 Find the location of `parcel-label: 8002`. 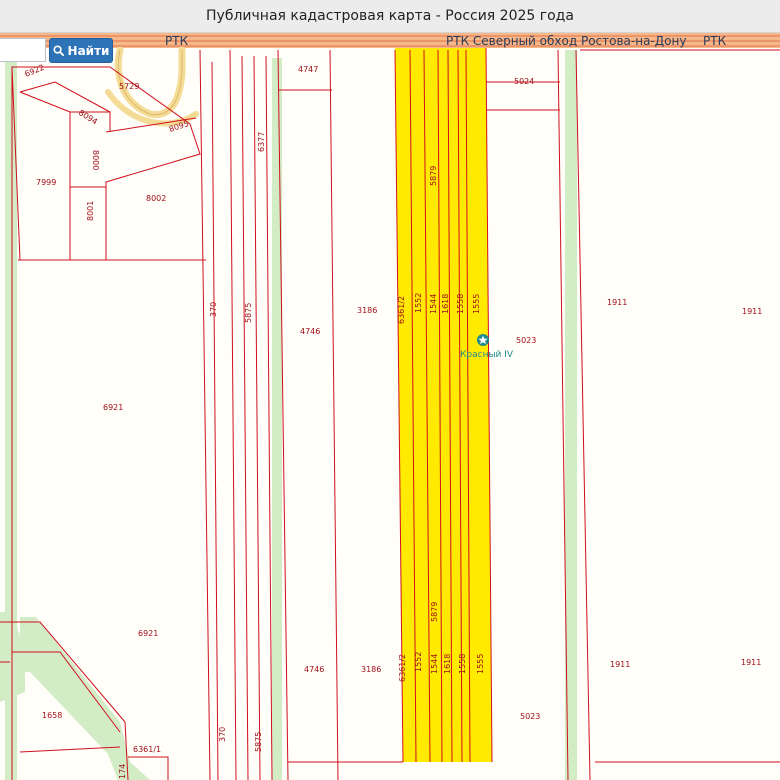

parcel-label: 8002 is located at coordinates (156, 198).